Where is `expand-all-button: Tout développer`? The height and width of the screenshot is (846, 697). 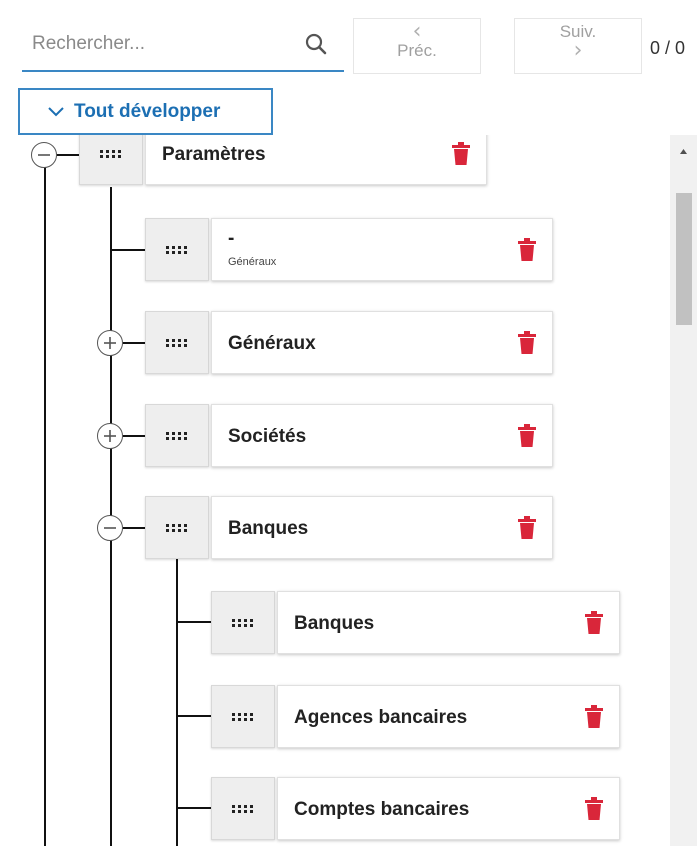 expand-all-button: Tout développer is located at coordinates (145, 111).